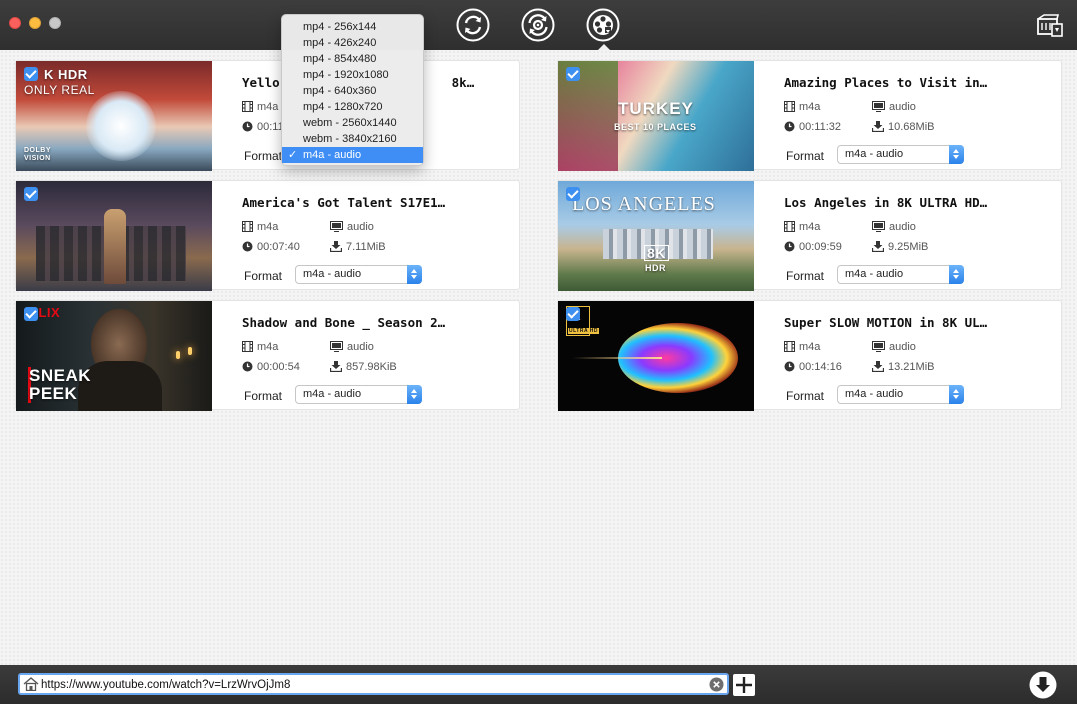  I want to click on film-reel-download-icon, so click(603, 25).